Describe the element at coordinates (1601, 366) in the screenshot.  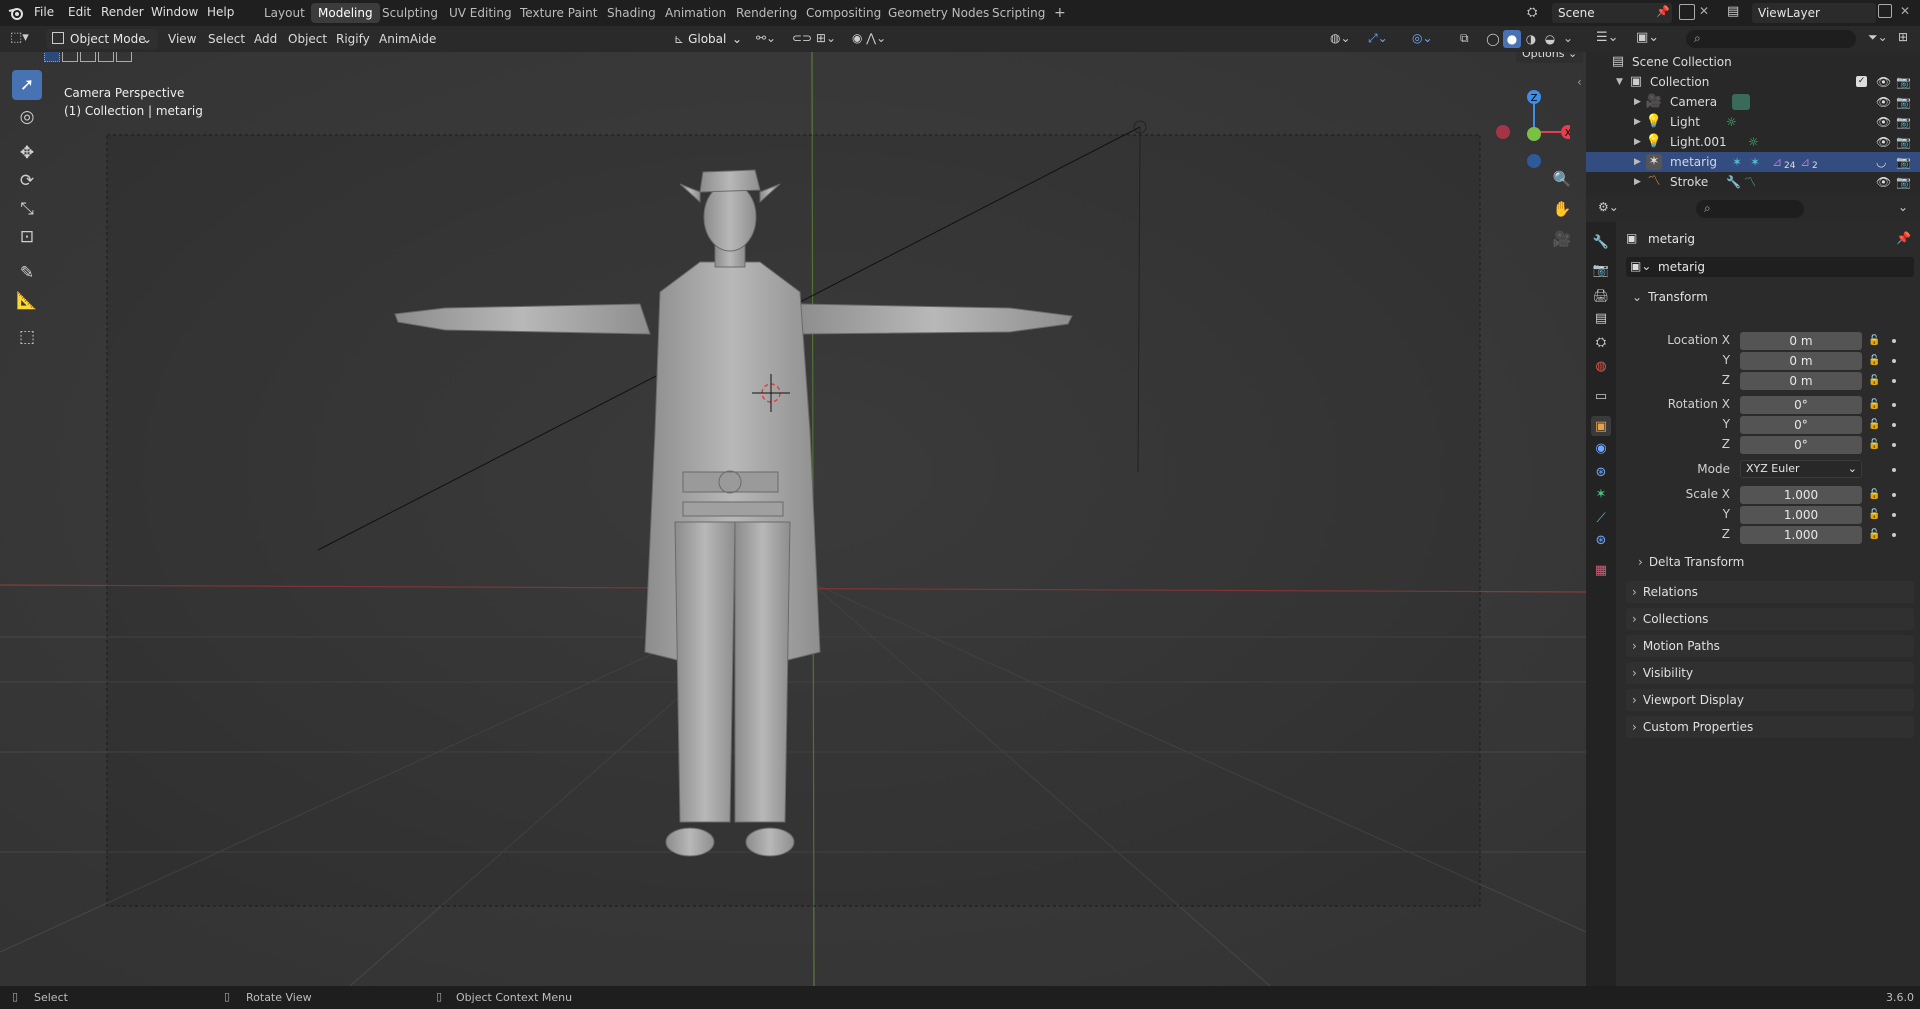
I see `world-tab-icon: ◍` at that location.